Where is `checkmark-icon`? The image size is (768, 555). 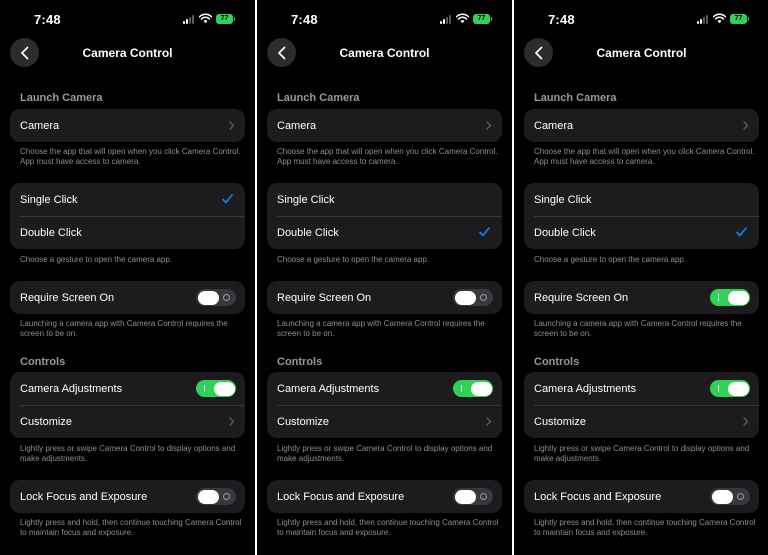
checkmark-icon is located at coordinates (227, 199).